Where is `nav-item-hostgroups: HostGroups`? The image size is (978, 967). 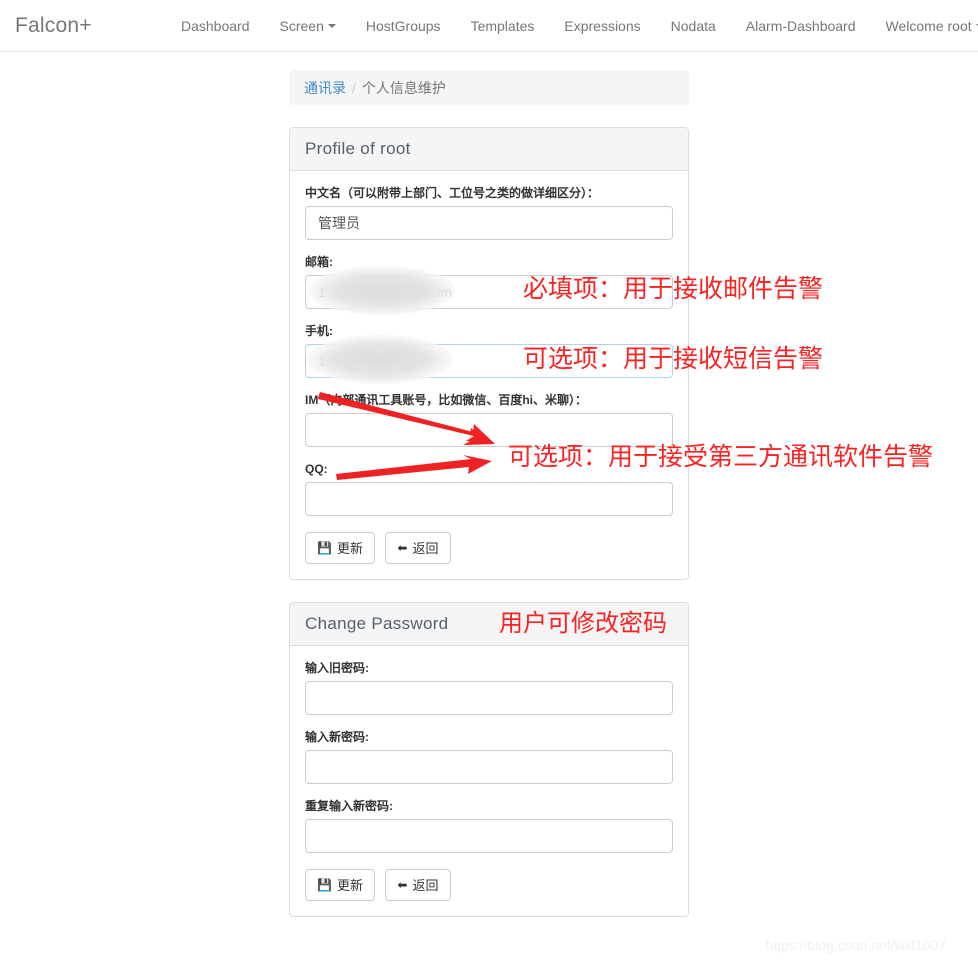 nav-item-hostgroups: HostGroups is located at coordinates (403, 25).